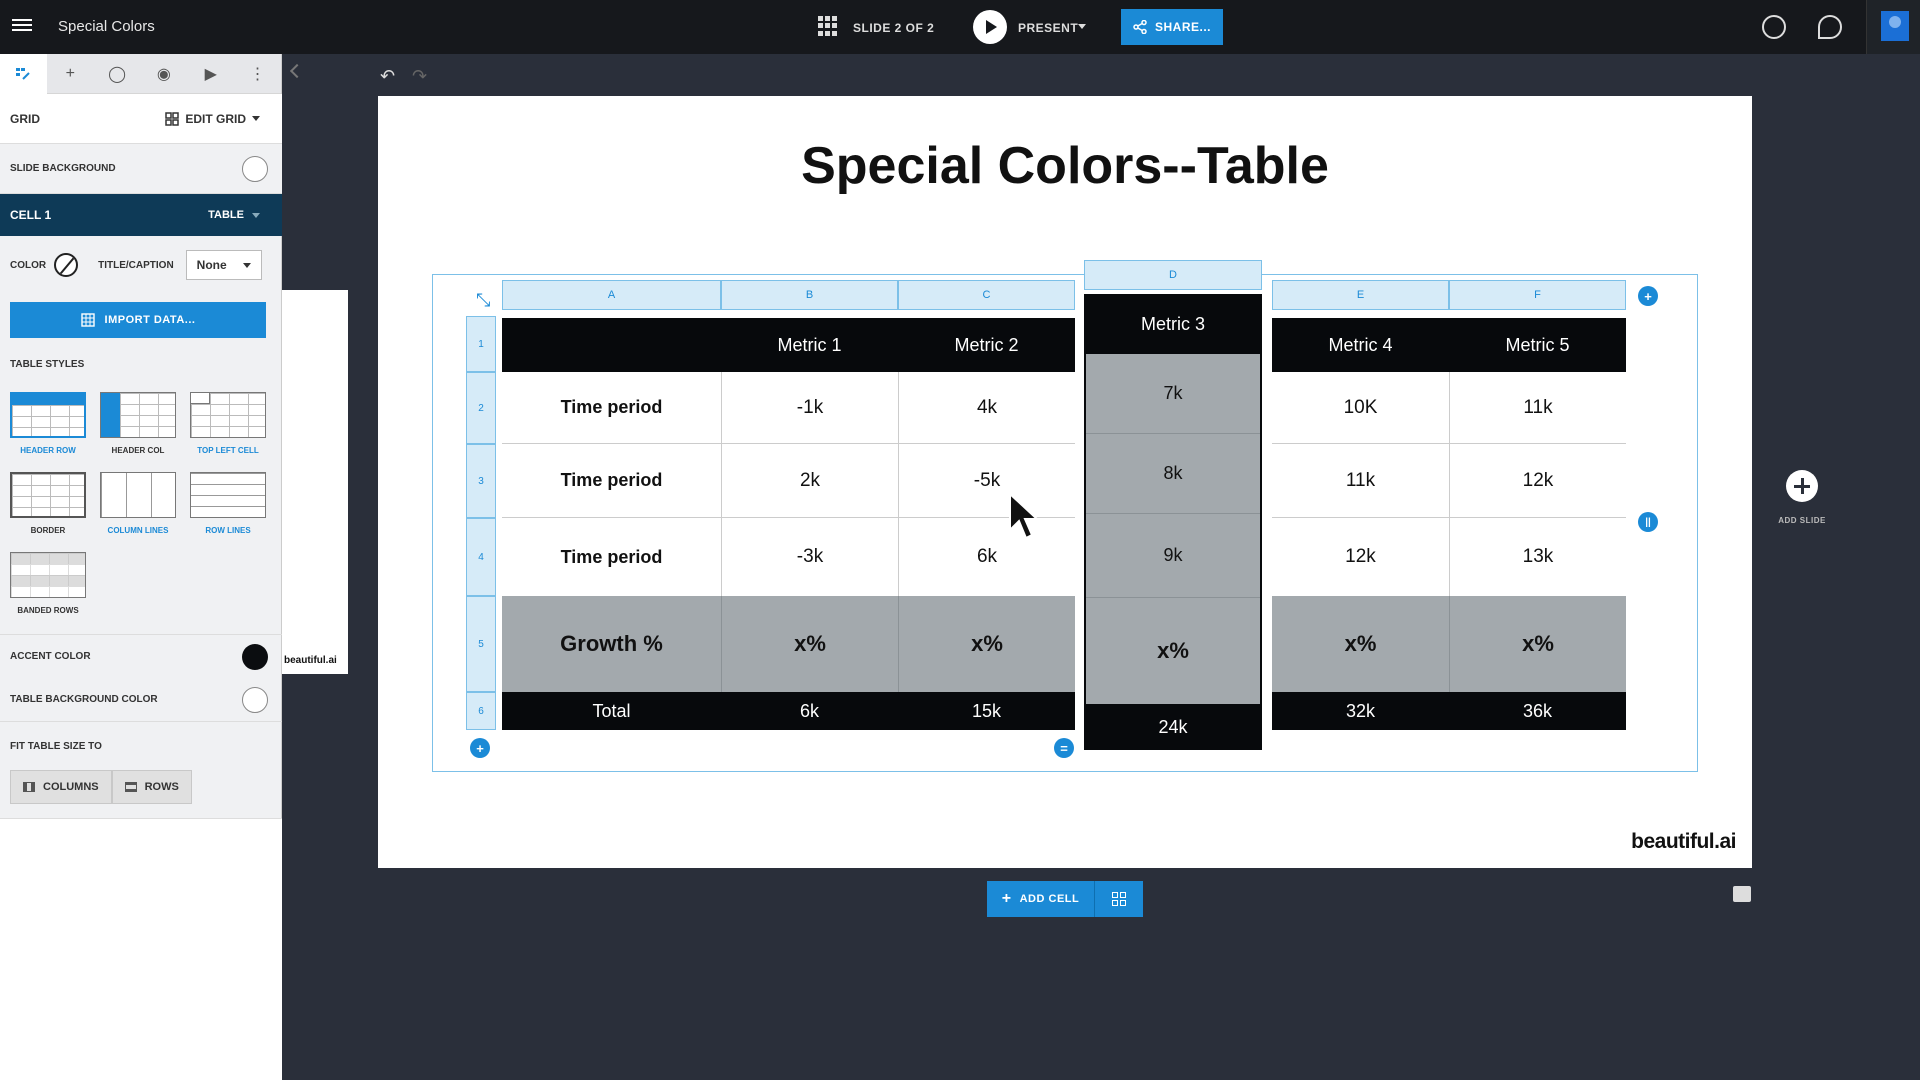 This screenshot has height=1080, width=1920. Describe the element at coordinates (1537, 557) in the screenshot. I see `table-cell: 13k` at that location.